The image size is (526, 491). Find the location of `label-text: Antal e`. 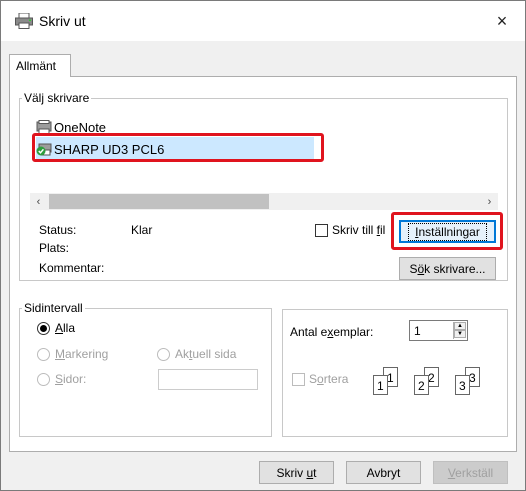

label-text: Antal e is located at coordinates (309, 332).